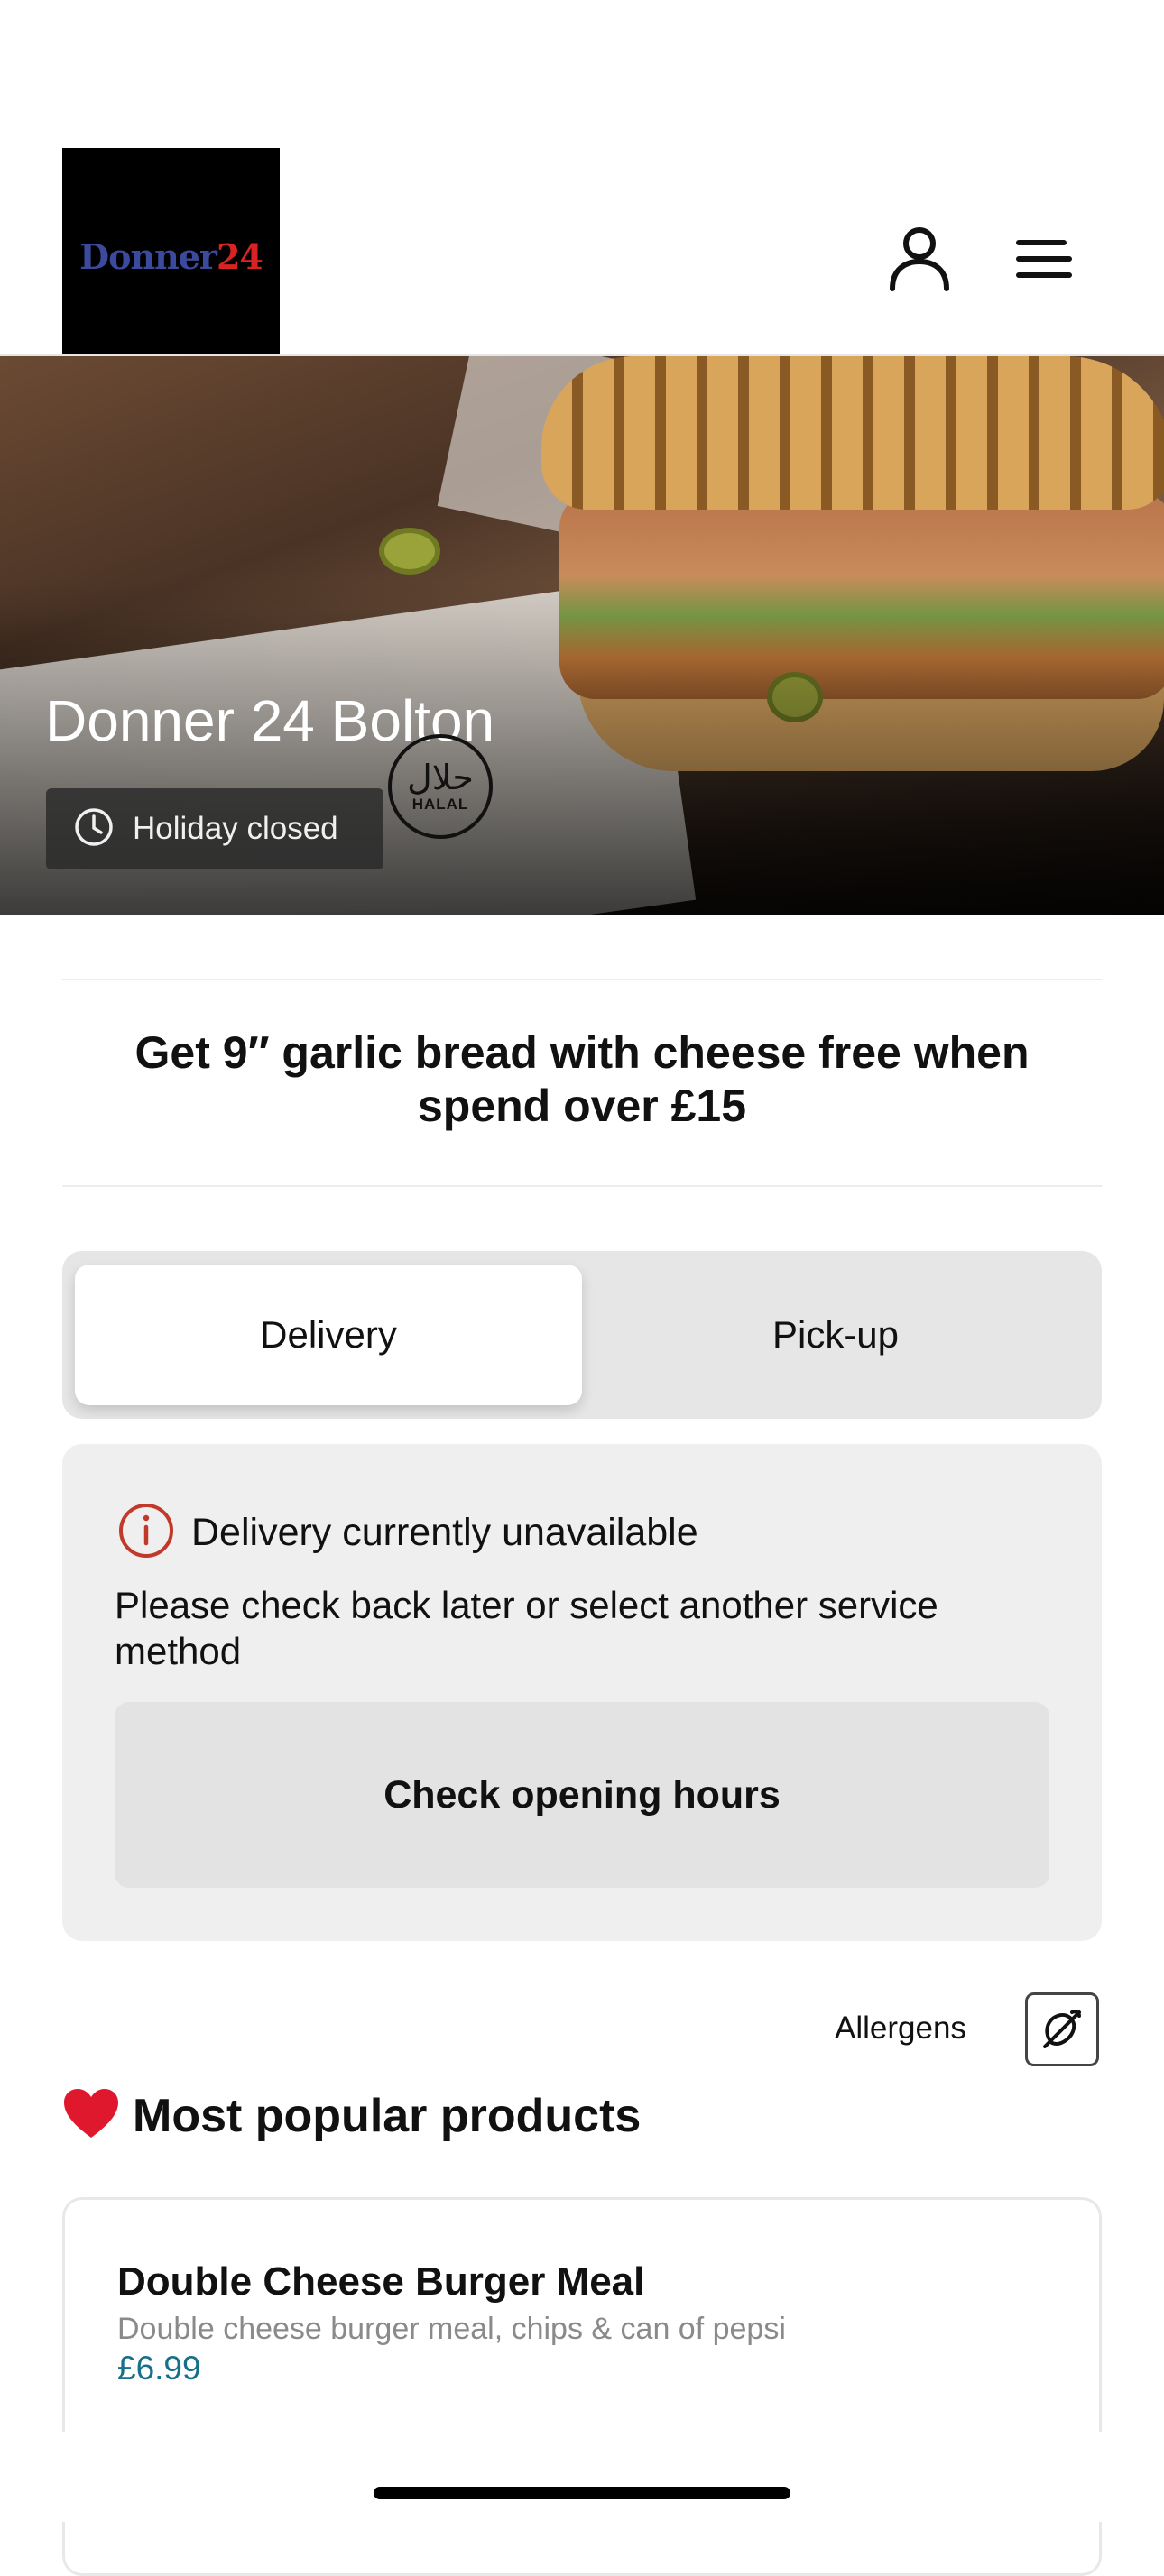  I want to click on promo-divider-bottom, so click(582, 1186).